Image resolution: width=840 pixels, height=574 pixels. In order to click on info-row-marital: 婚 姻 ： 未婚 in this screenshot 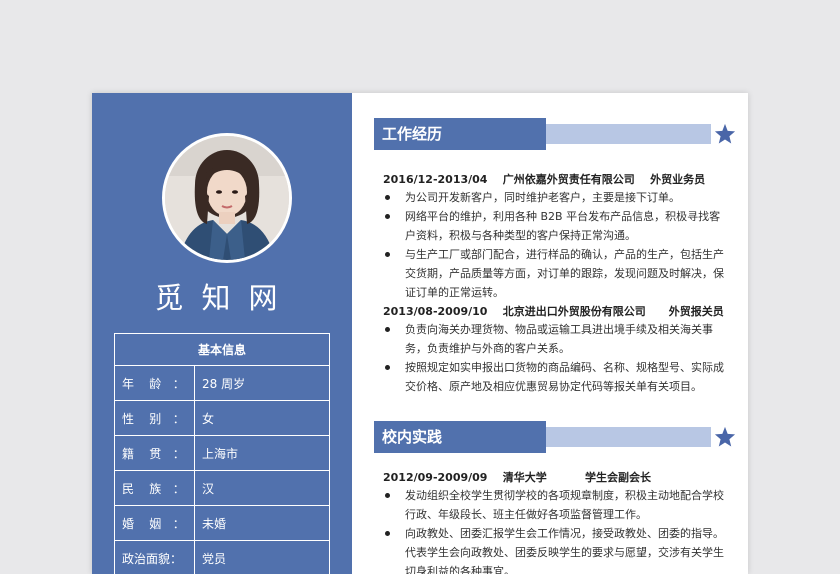, I will do `click(222, 523)`.